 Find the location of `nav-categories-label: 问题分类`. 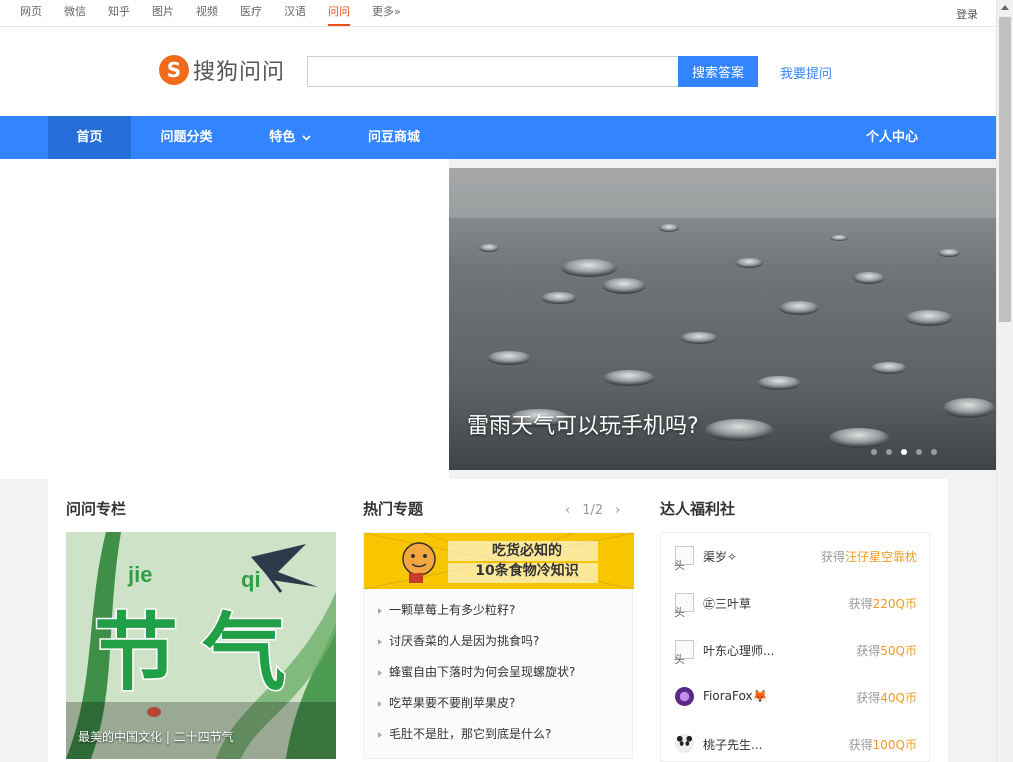

nav-categories-label: 问题分类 is located at coordinates (186, 137).